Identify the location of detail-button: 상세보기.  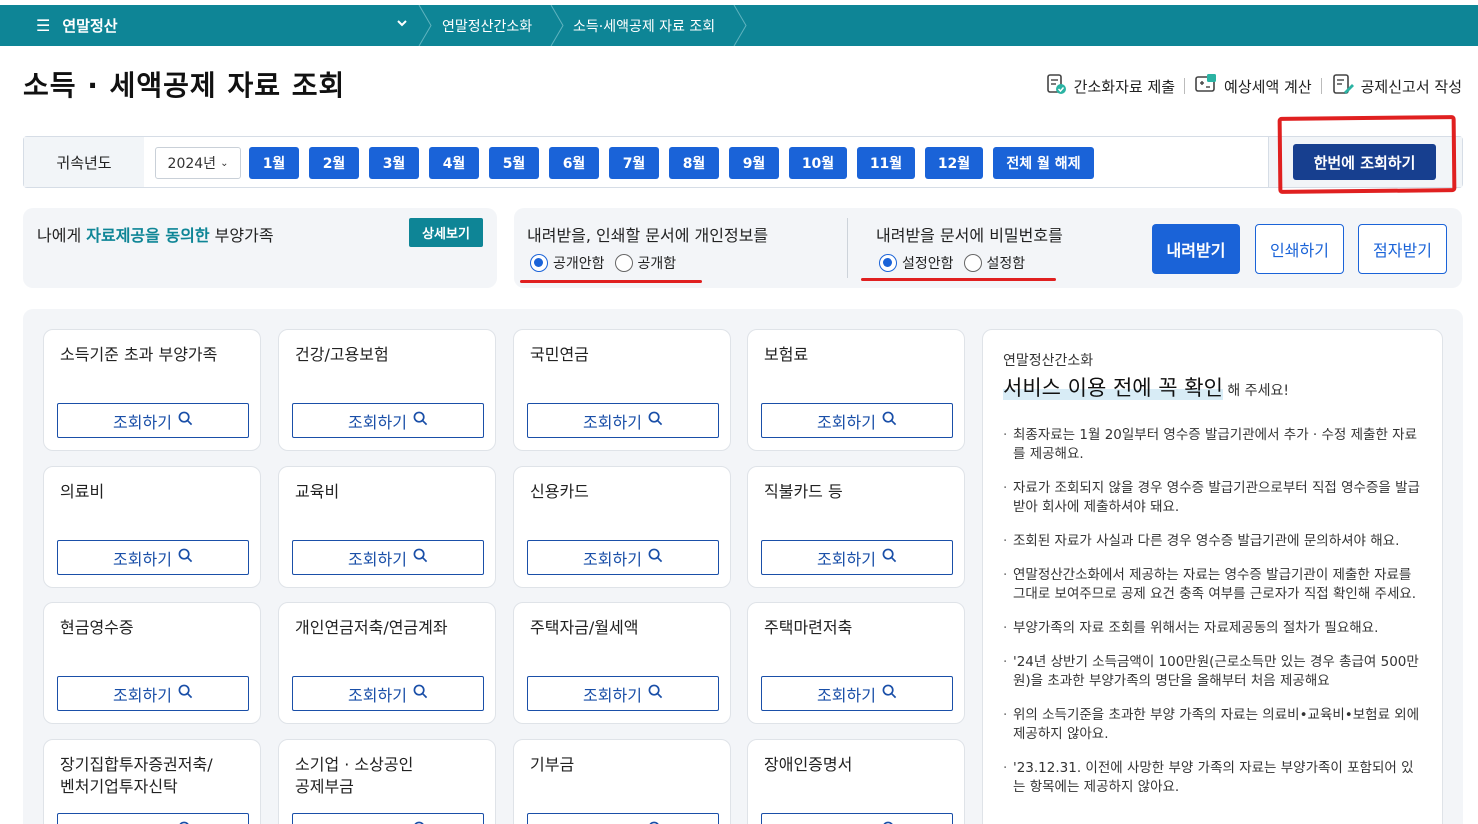
(446, 232).